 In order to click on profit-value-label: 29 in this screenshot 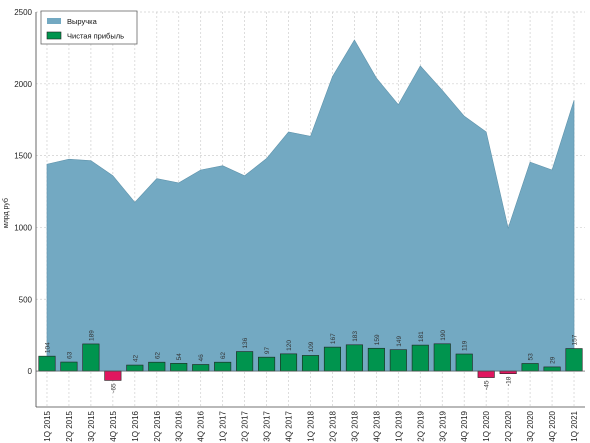, I will do `click(553, 360)`.